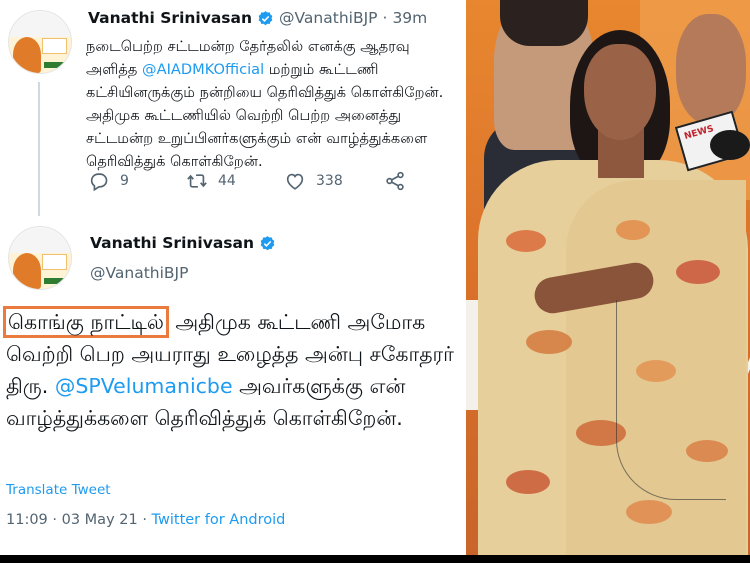 Image resolution: width=750 pixels, height=563 pixels. What do you see at coordinates (313, 181) in the screenshot?
I see `like-button: 338` at bounding box center [313, 181].